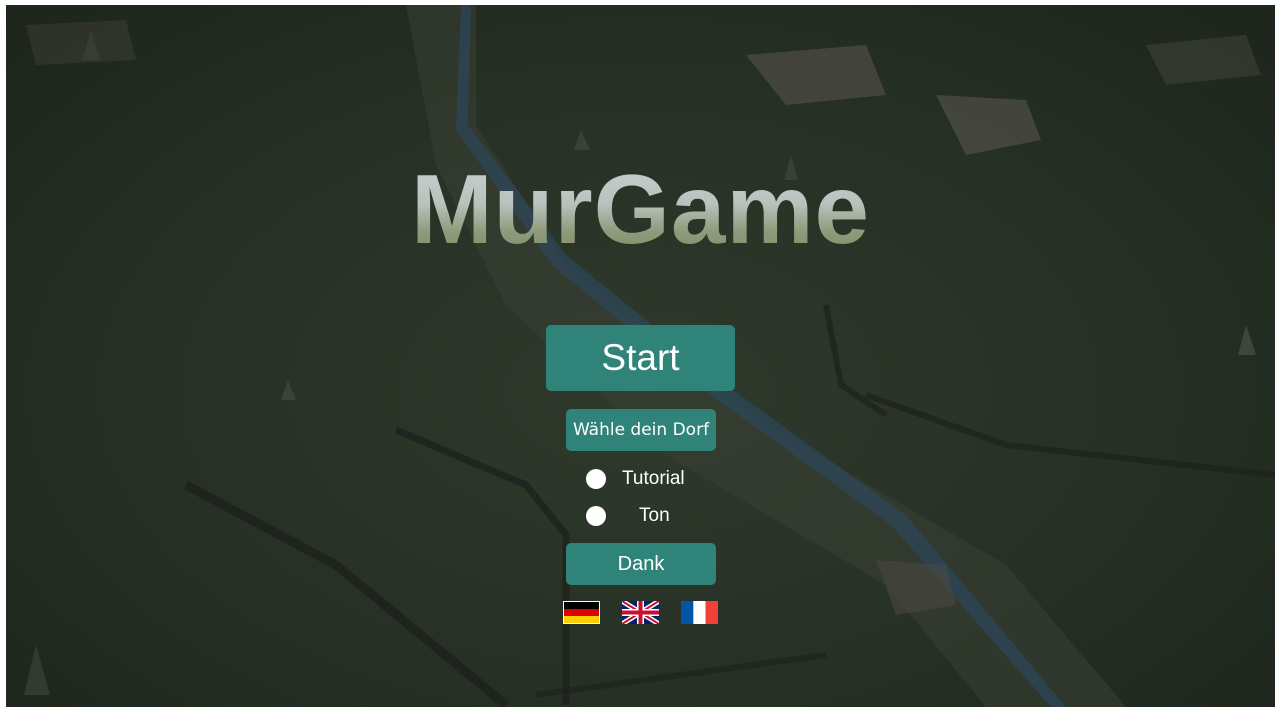 The height and width of the screenshot is (711, 1279). What do you see at coordinates (641, 430) in the screenshot?
I see `choose-village-button: Wähle dein Dorf` at bounding box center [641, 430].